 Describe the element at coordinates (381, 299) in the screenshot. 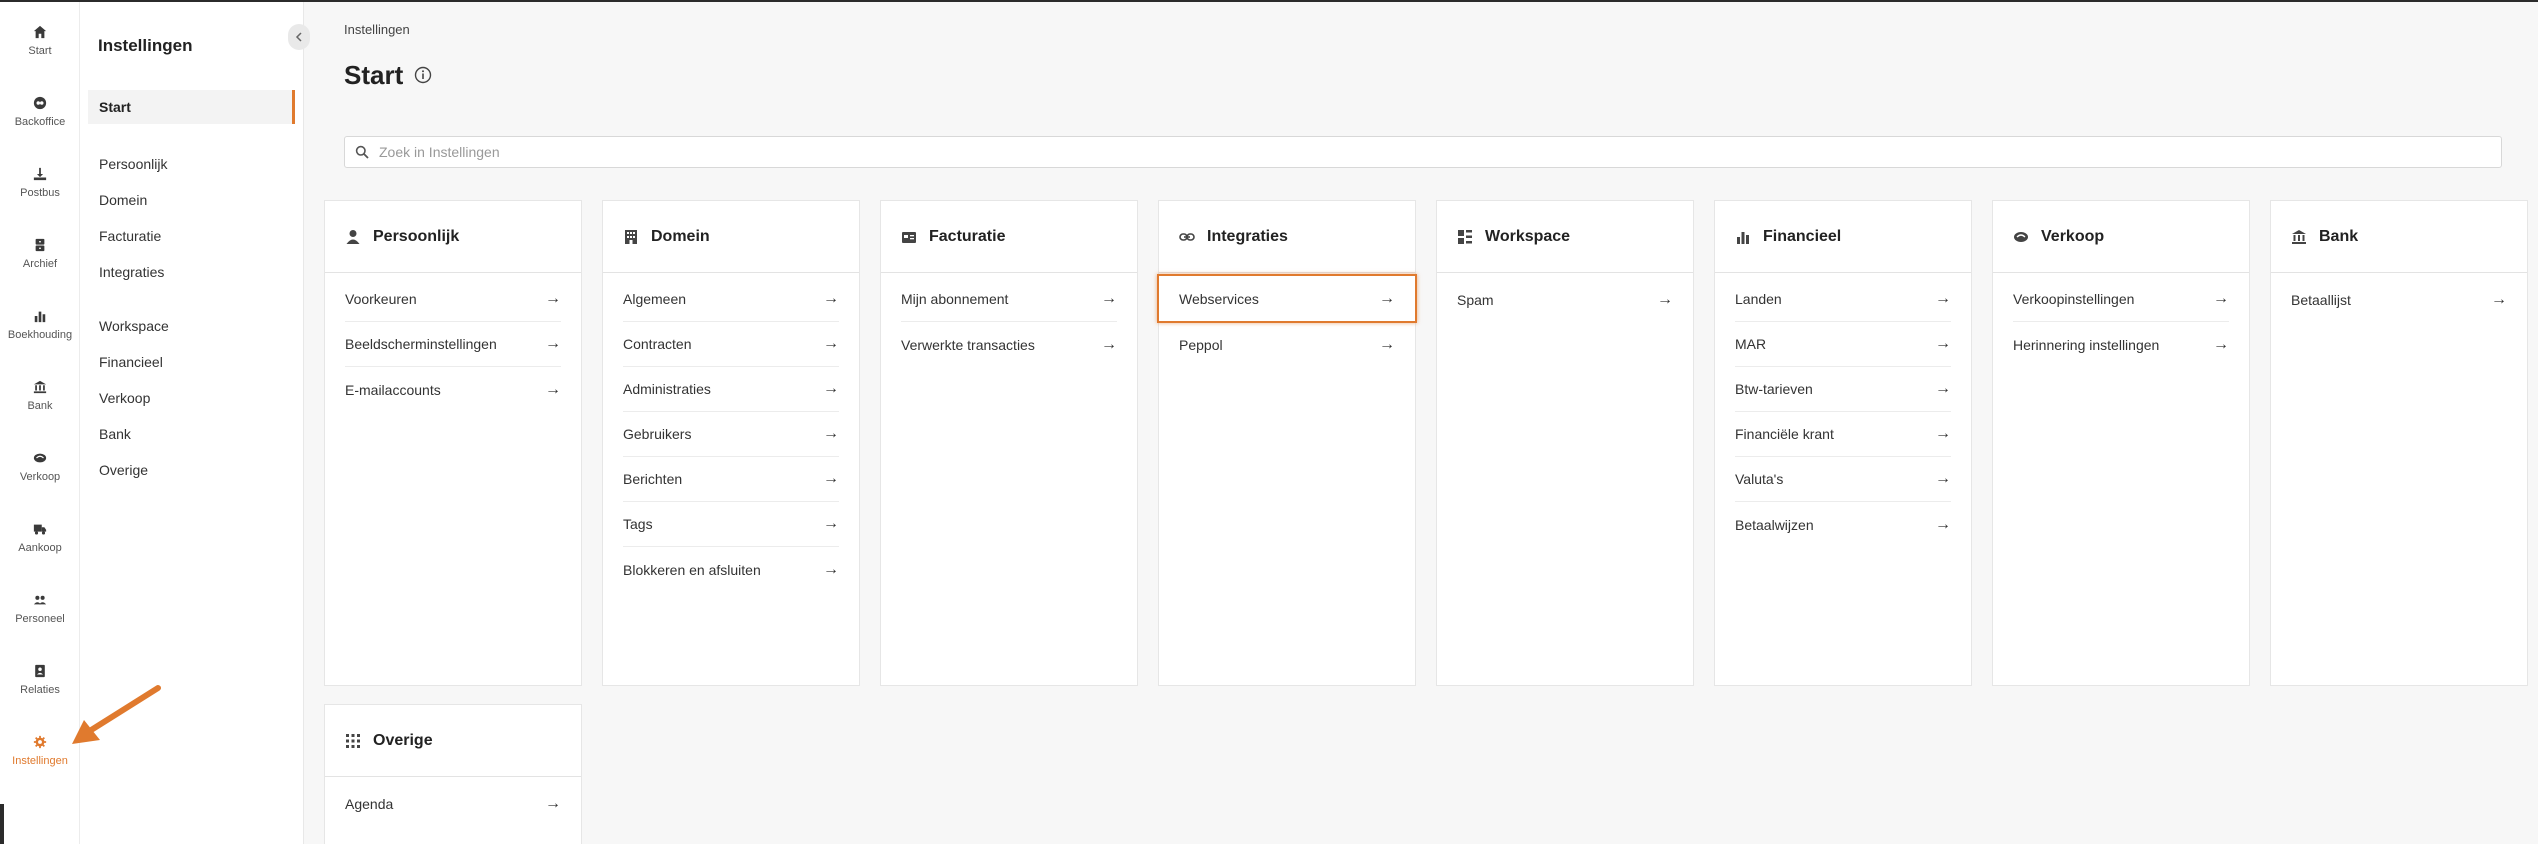

I see `row-label: Voorkeuren` at that location.